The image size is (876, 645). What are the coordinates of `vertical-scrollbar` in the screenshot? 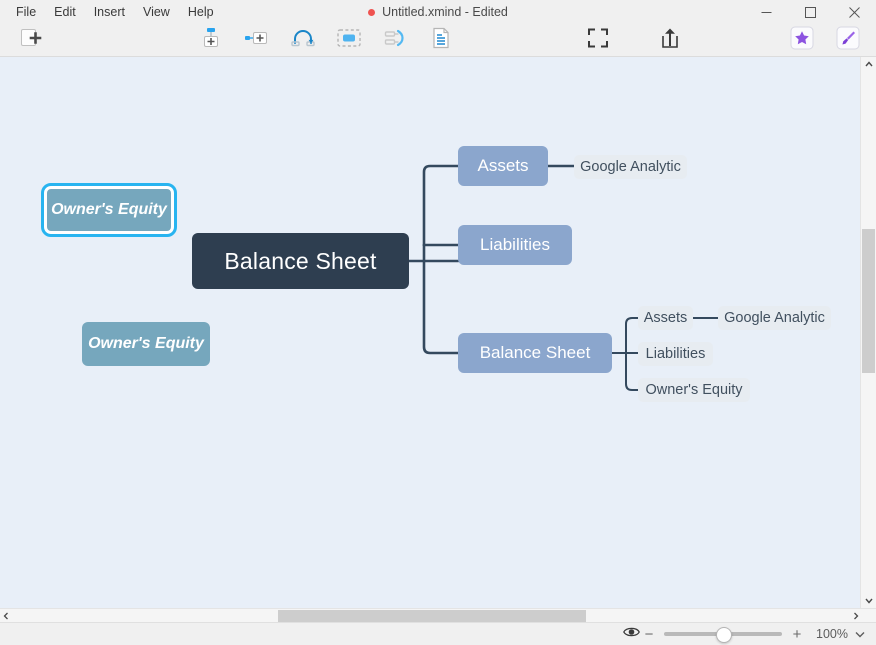 It's located at (868, 332).